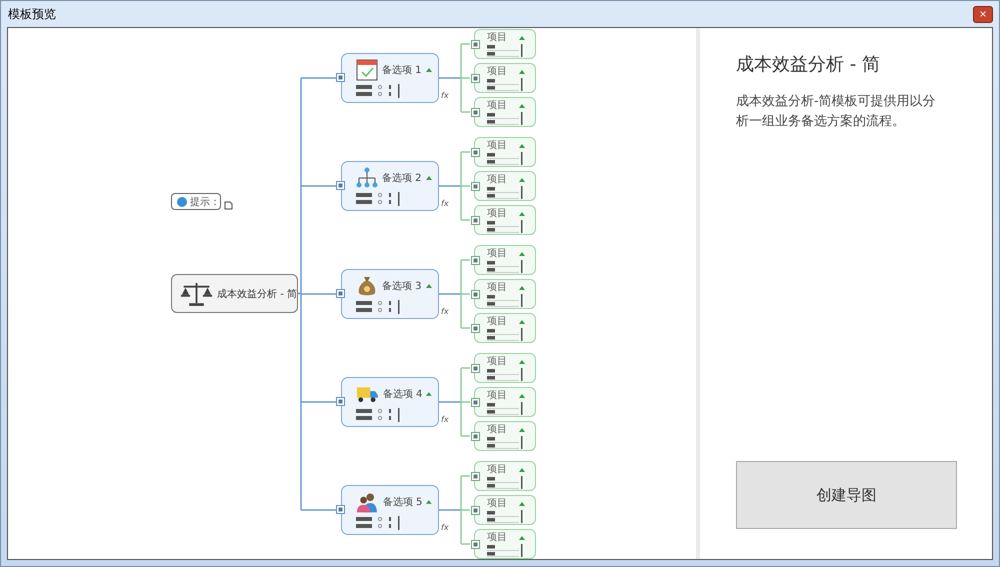  What do you see at coordinates (390, 186) in the screenshot?
I see `option-node: 备选项 2` at bounding box center [390, 186].